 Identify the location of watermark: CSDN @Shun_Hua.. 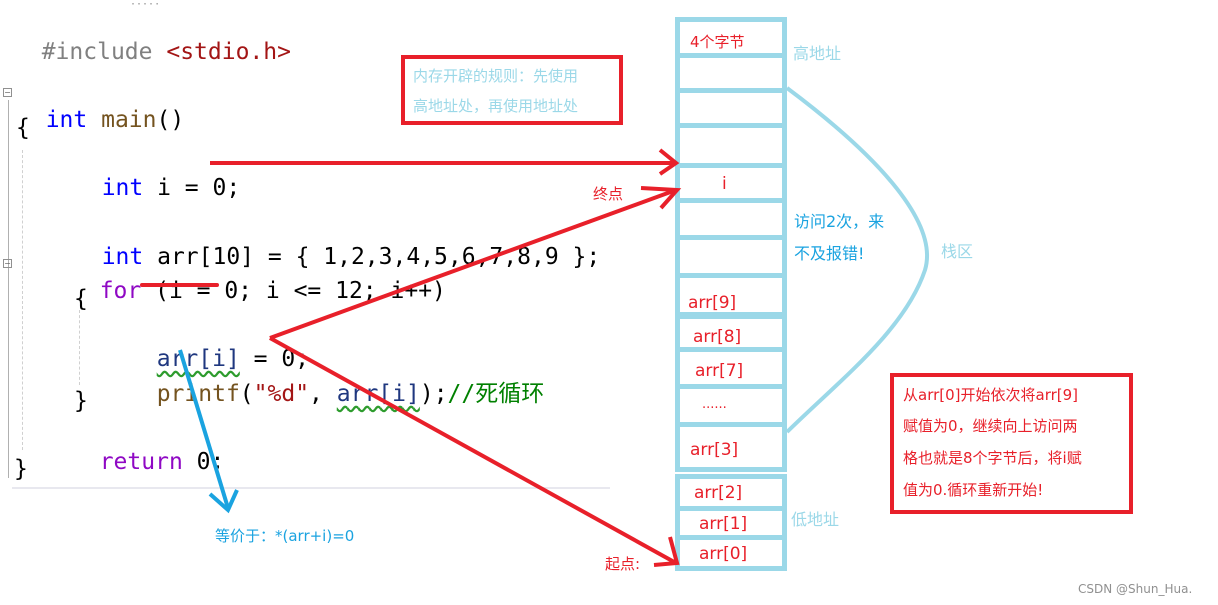
(1135, 589).